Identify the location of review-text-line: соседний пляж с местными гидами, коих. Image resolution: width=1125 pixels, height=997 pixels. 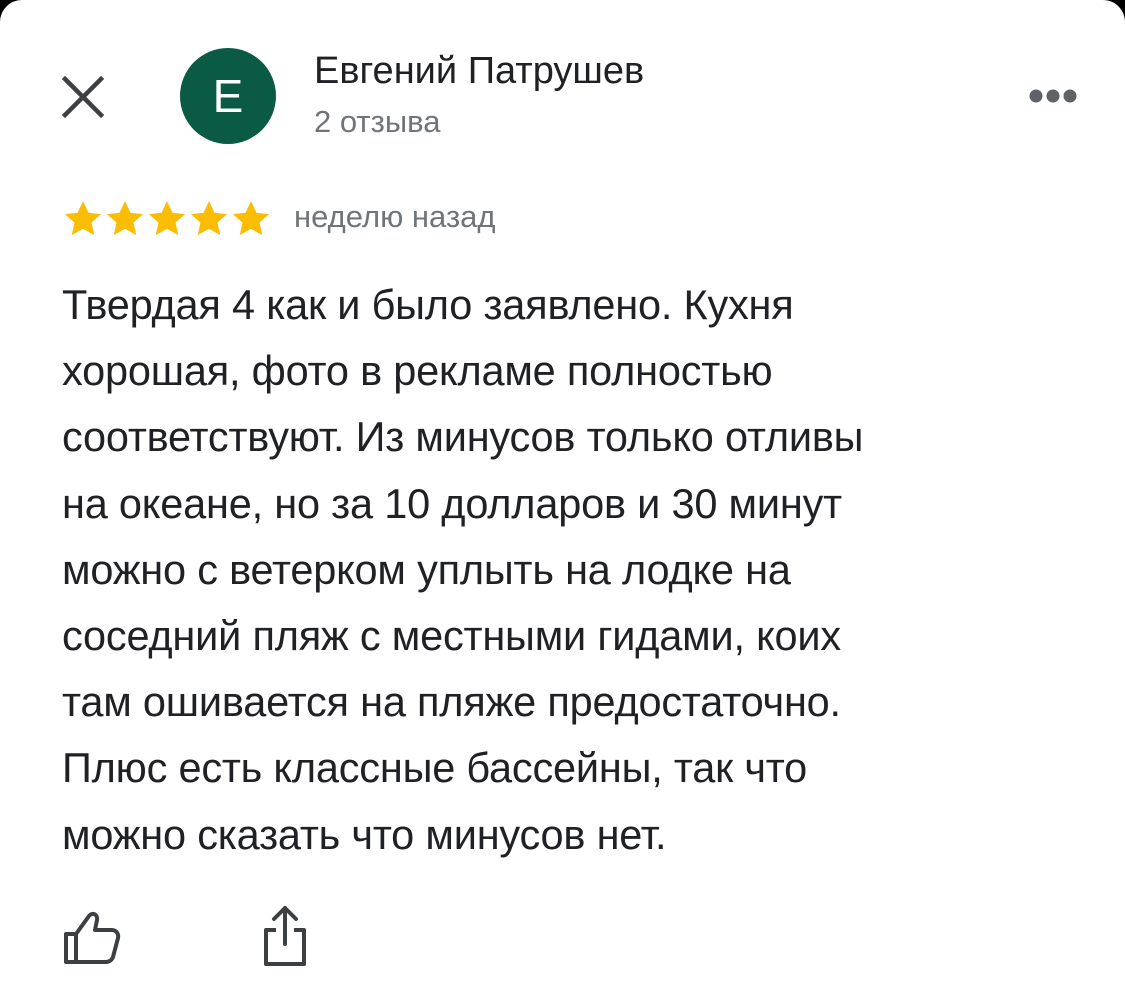
(451, 636).